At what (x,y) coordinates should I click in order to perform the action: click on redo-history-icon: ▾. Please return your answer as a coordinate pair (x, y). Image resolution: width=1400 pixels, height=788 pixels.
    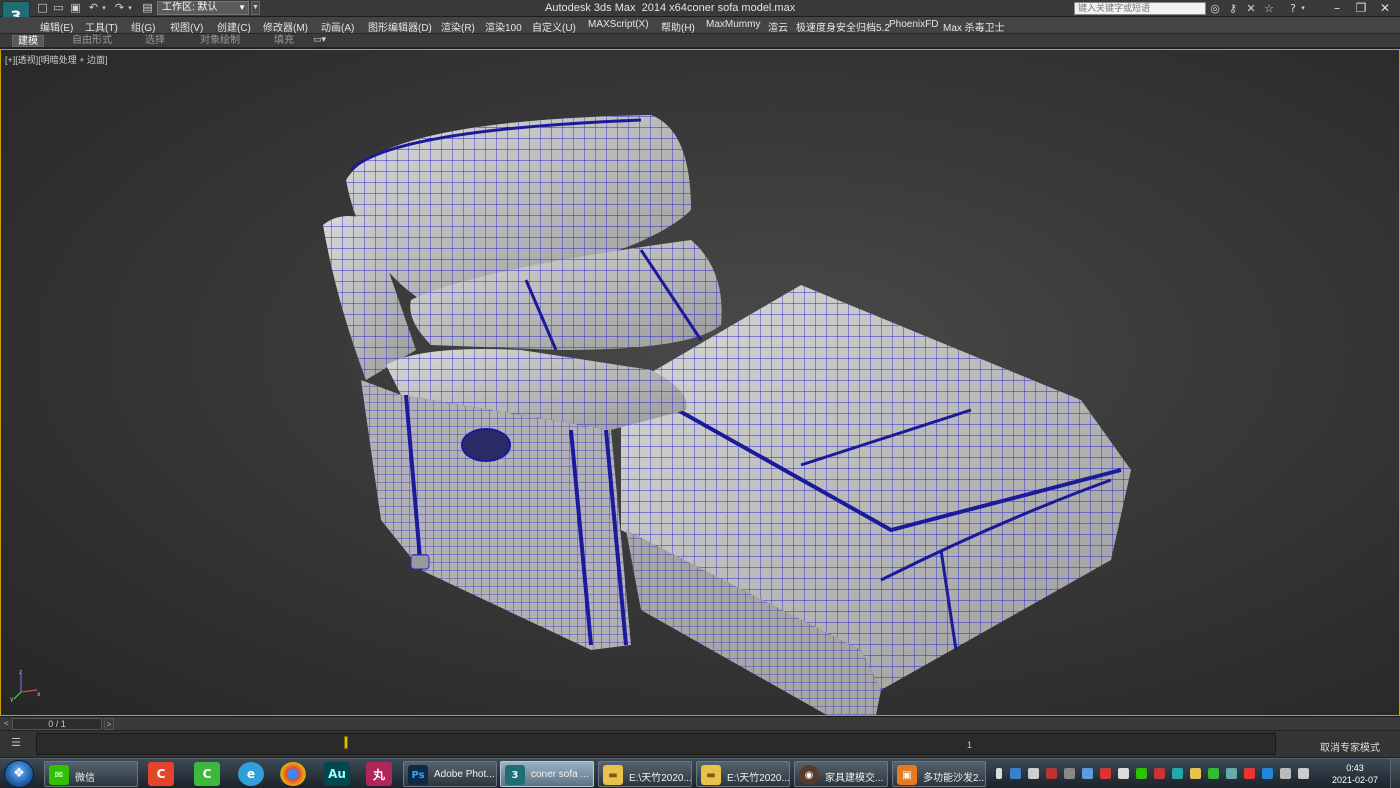
    Looking at the image, I should click on (130, 8).